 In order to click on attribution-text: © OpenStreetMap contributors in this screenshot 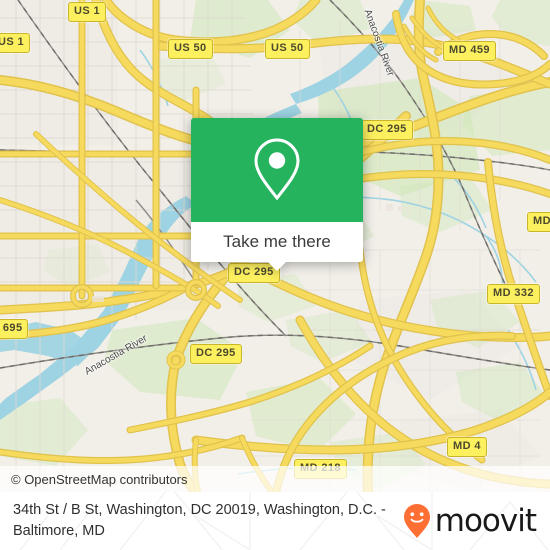, I will do `click(94, 479)`.